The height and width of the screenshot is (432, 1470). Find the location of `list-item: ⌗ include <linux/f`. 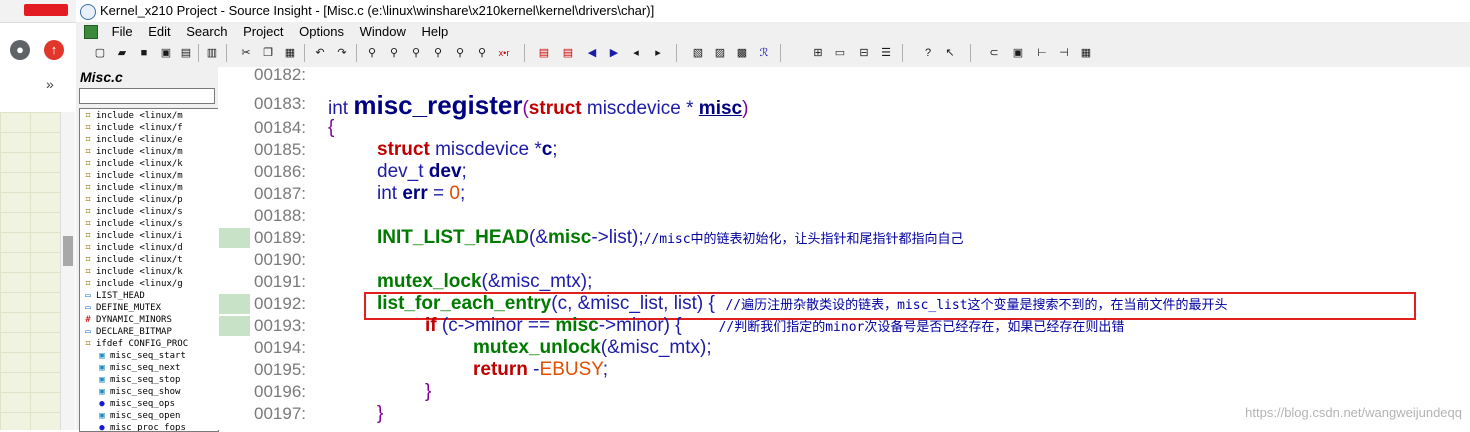

list-item: ⌗ include <linux/f is located at coordinates (149, 128).